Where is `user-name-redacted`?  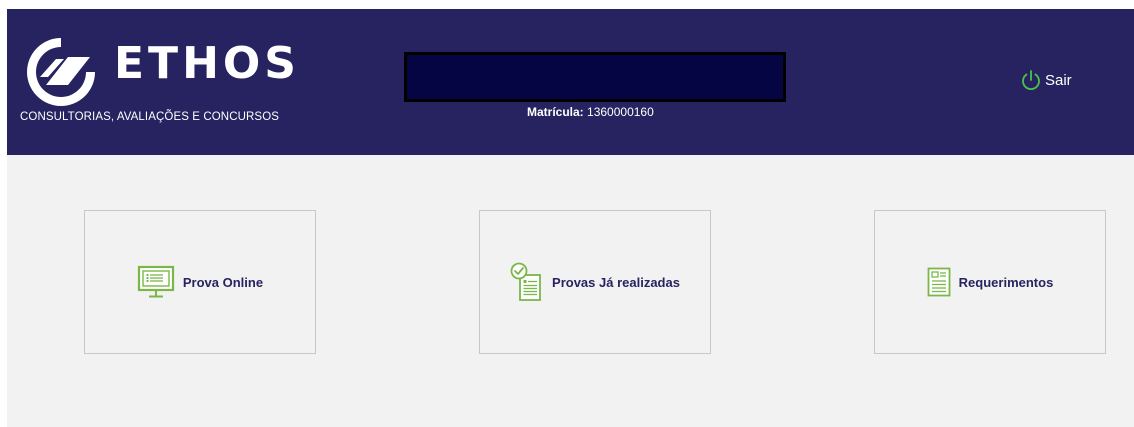 user-name-redacted is located at coordinates (595, 77).